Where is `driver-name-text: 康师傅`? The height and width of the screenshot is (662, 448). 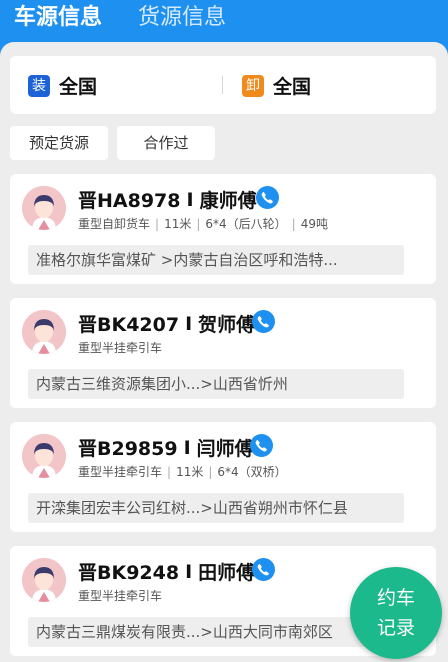
driver-name-text: 康师傅 is located at coordinates (228, 201).